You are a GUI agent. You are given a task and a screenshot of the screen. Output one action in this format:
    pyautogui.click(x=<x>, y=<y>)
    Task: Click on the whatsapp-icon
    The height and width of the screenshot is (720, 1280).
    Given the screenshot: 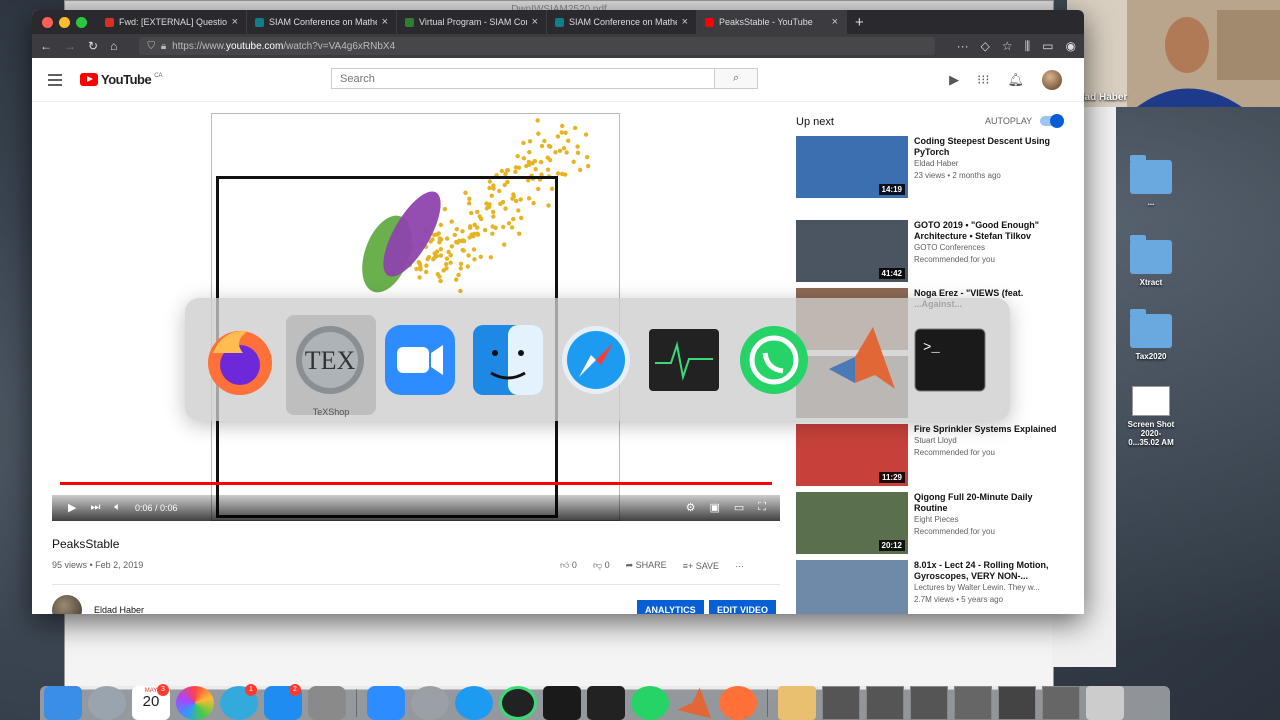 What is the action you would take?
    pyautogui.click(x=774, y=360)
    